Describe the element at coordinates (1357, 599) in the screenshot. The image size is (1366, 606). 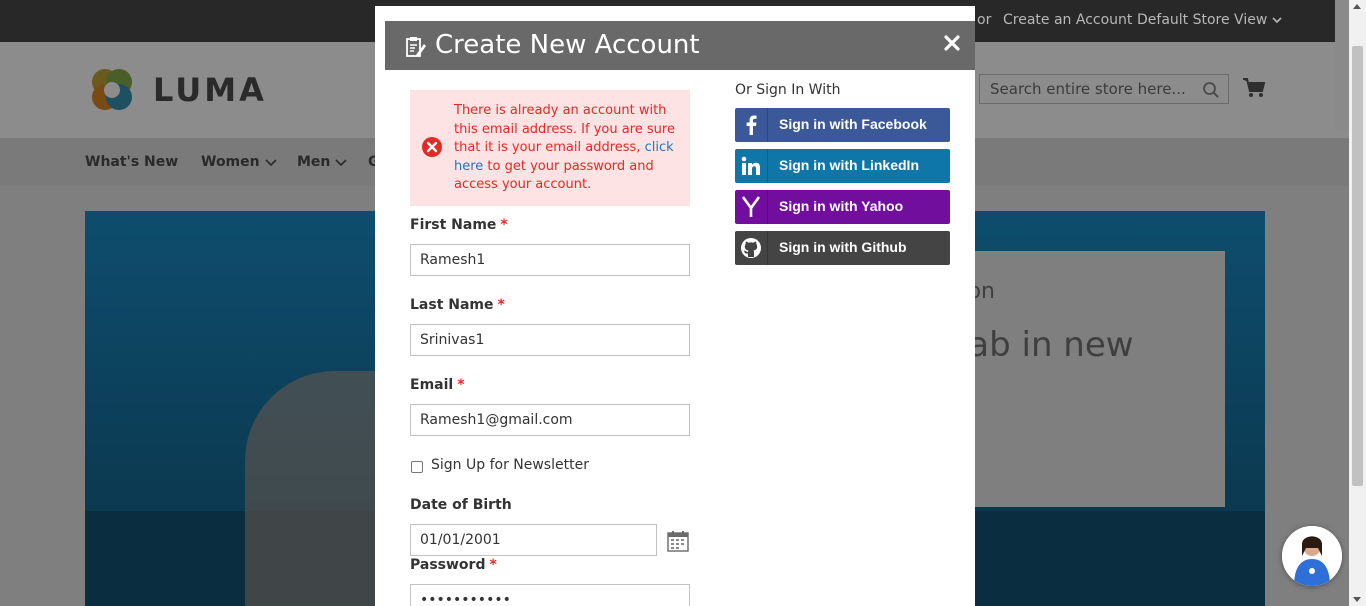
I see `scroll-down-arrow-icon` at that location.